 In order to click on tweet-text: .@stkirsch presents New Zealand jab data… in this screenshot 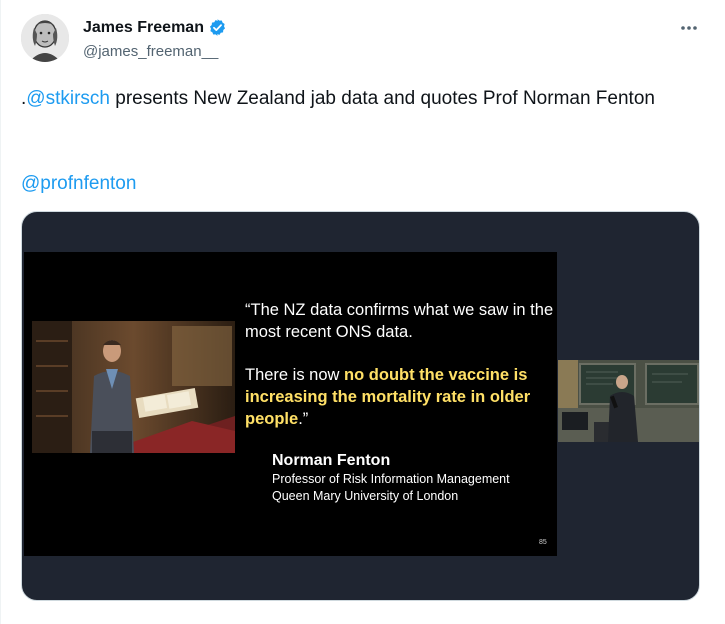, I will do `click(351, 99)`.